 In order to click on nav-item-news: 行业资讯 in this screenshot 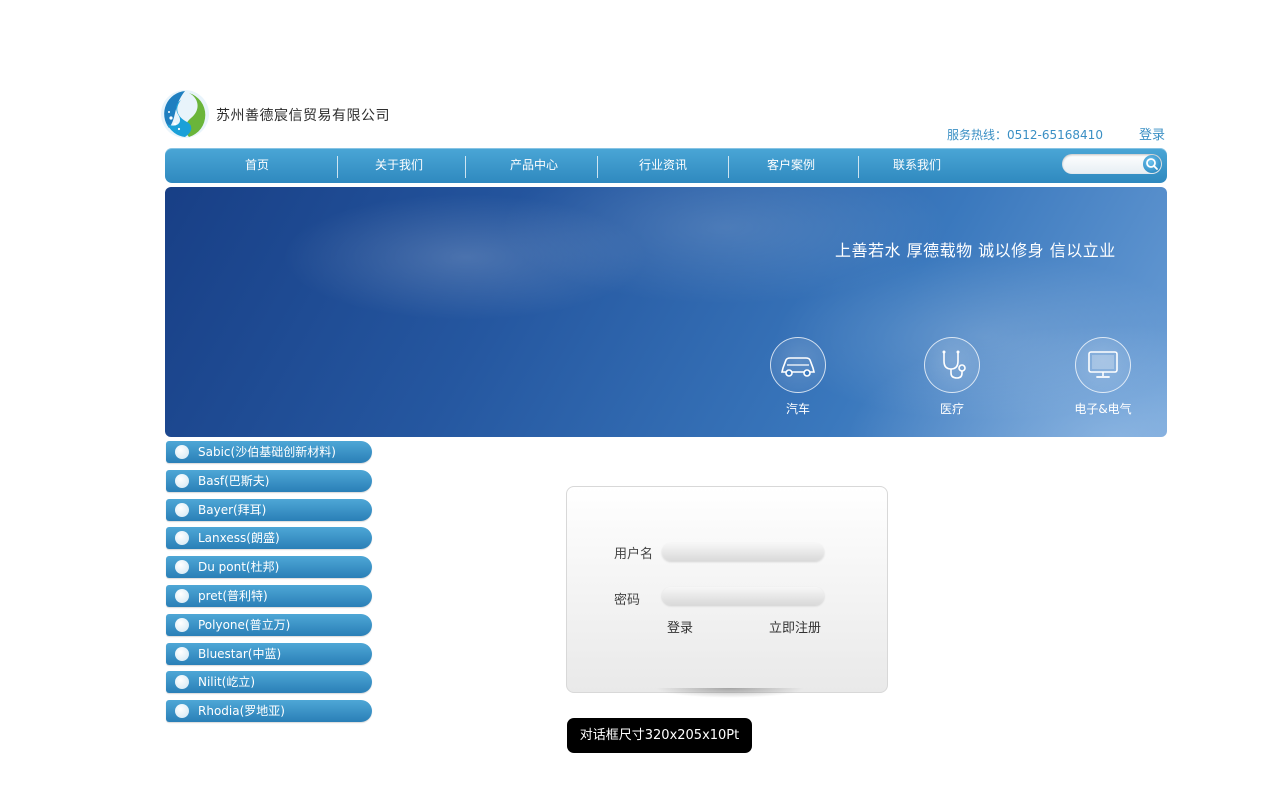, I will do `click(663, 165)`.